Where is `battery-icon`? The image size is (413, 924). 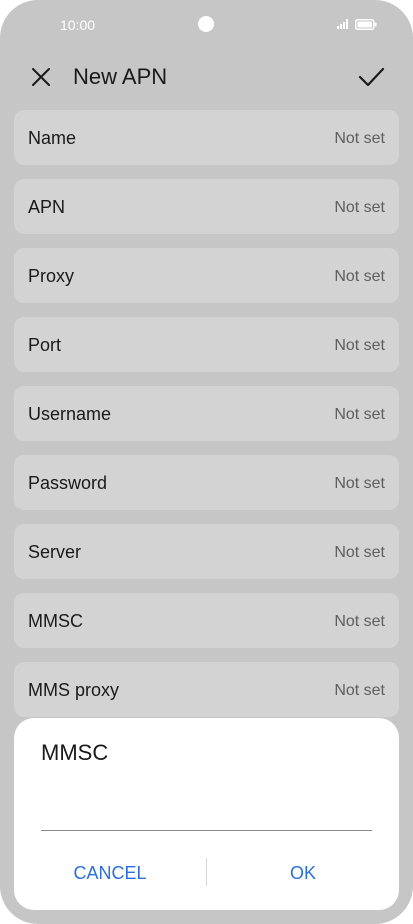 battery-icon is located at coordinates (366, 24).